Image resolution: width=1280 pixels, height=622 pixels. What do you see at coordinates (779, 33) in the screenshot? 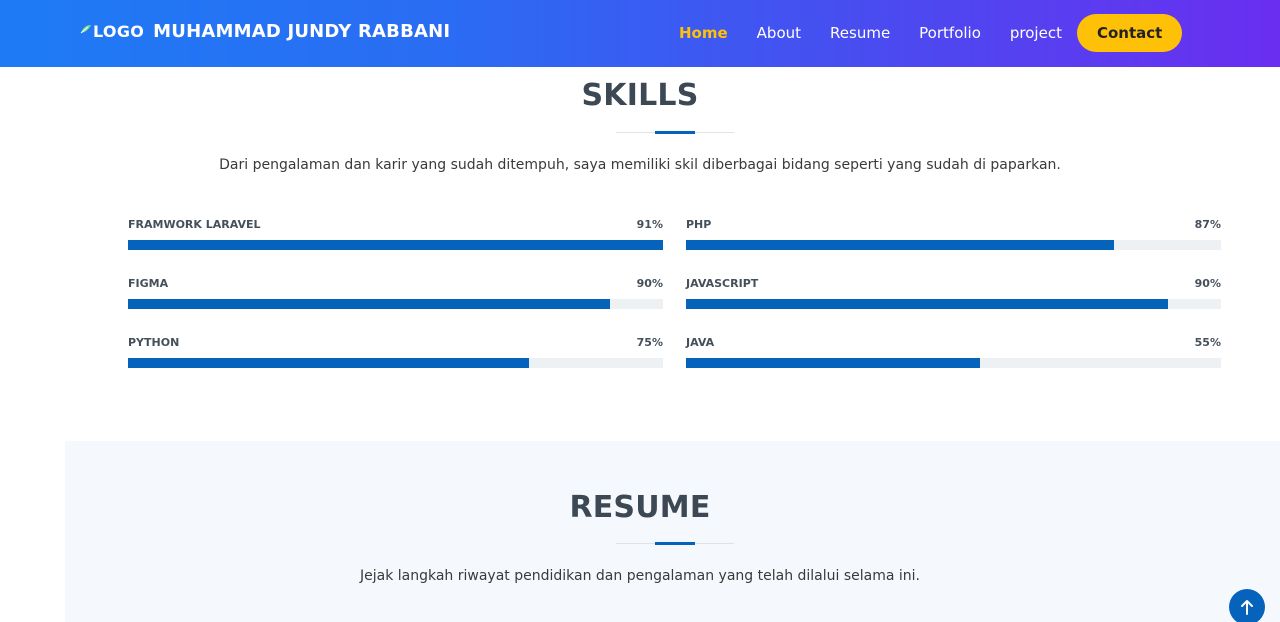
I see `nav-about: About` at bounding box center [779, 33].